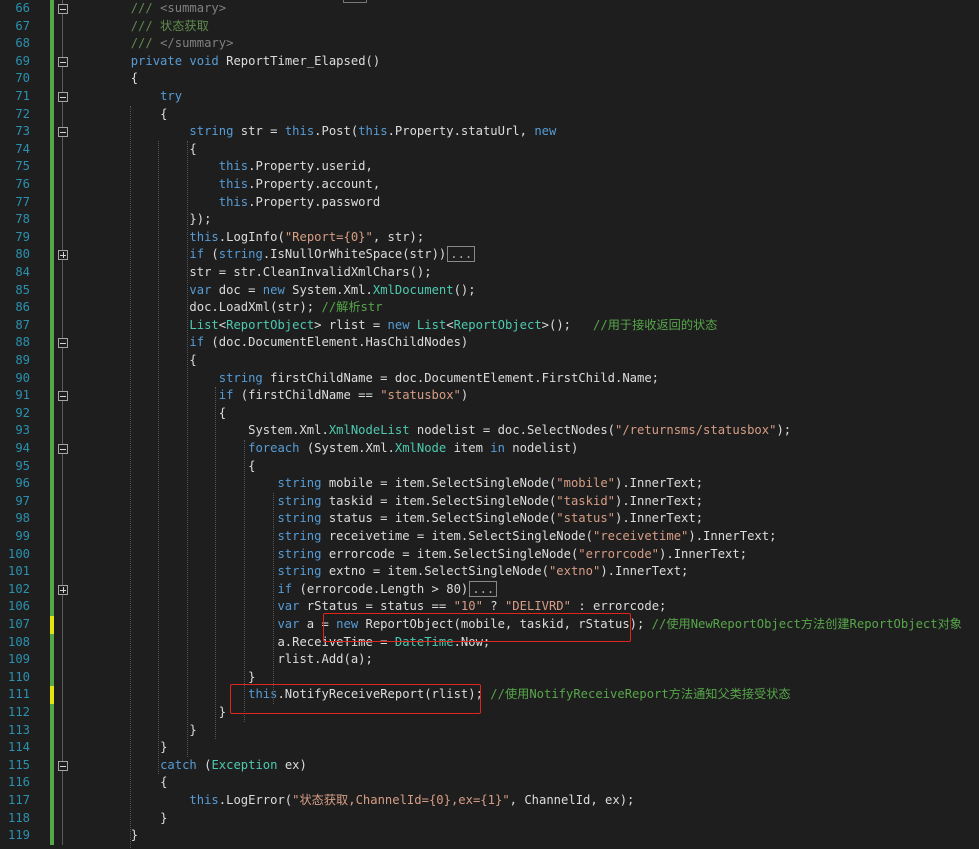 The image size is (979, 849). I want to click on code-line: 109 rlist.Add(a);, so click(489, 660).